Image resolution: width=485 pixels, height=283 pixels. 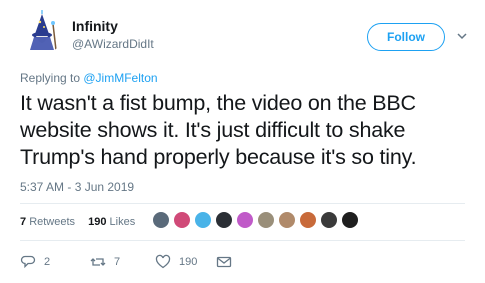 What do you see at coordinates (406, 37) in the screenshot?
I see `follow-button: Follow` at bounding box center [406, 37].